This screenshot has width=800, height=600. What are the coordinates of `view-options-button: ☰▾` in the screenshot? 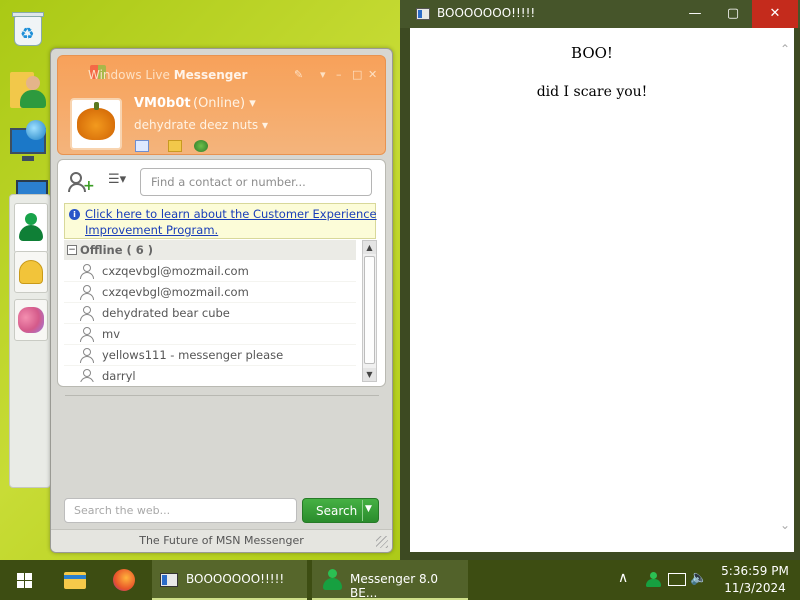 It's located at (117, 179).